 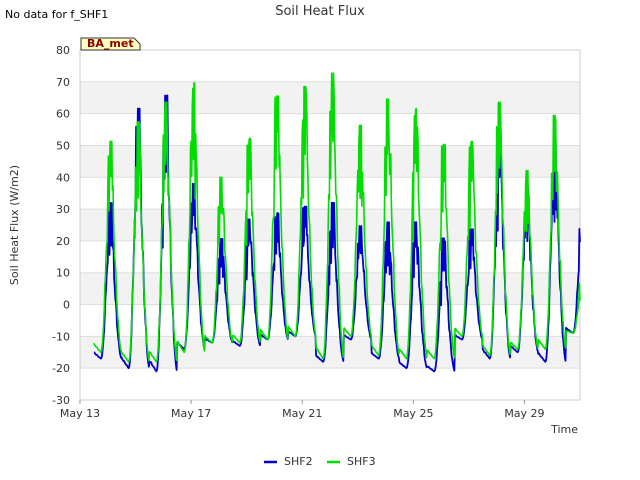 What do you see at coordinates (320, 11) in the screenshot?
I see `chart-title: Soil Heat Flux` at bounding box center [320, 11].